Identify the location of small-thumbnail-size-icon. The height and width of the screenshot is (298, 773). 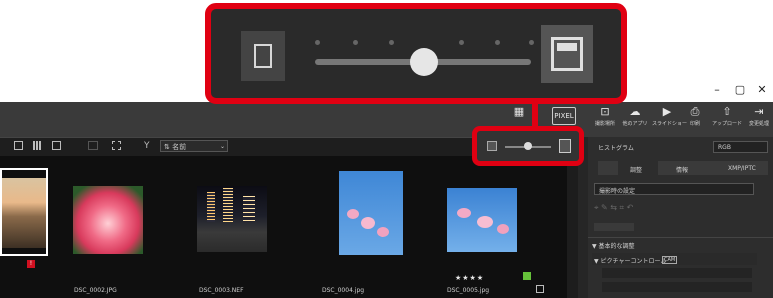
(263, 56).